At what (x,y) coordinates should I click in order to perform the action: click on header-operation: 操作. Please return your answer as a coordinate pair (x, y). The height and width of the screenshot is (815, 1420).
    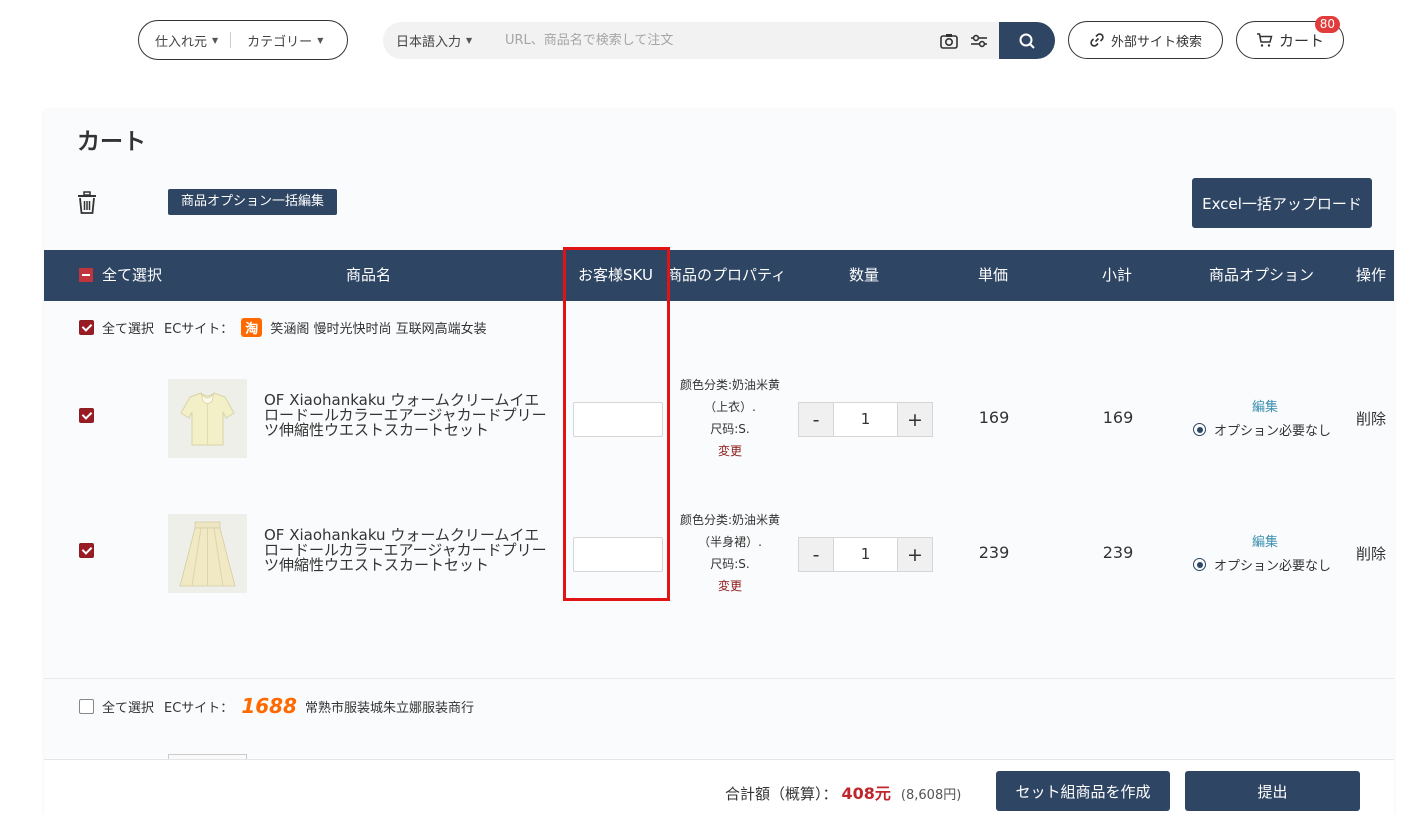
    Looking at the image, I should click on (1371, 275).